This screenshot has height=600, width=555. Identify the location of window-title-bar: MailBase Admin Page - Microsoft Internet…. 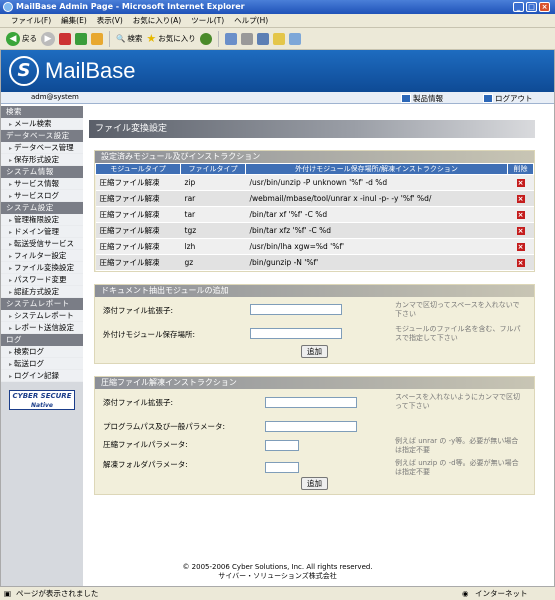
(277, 7).